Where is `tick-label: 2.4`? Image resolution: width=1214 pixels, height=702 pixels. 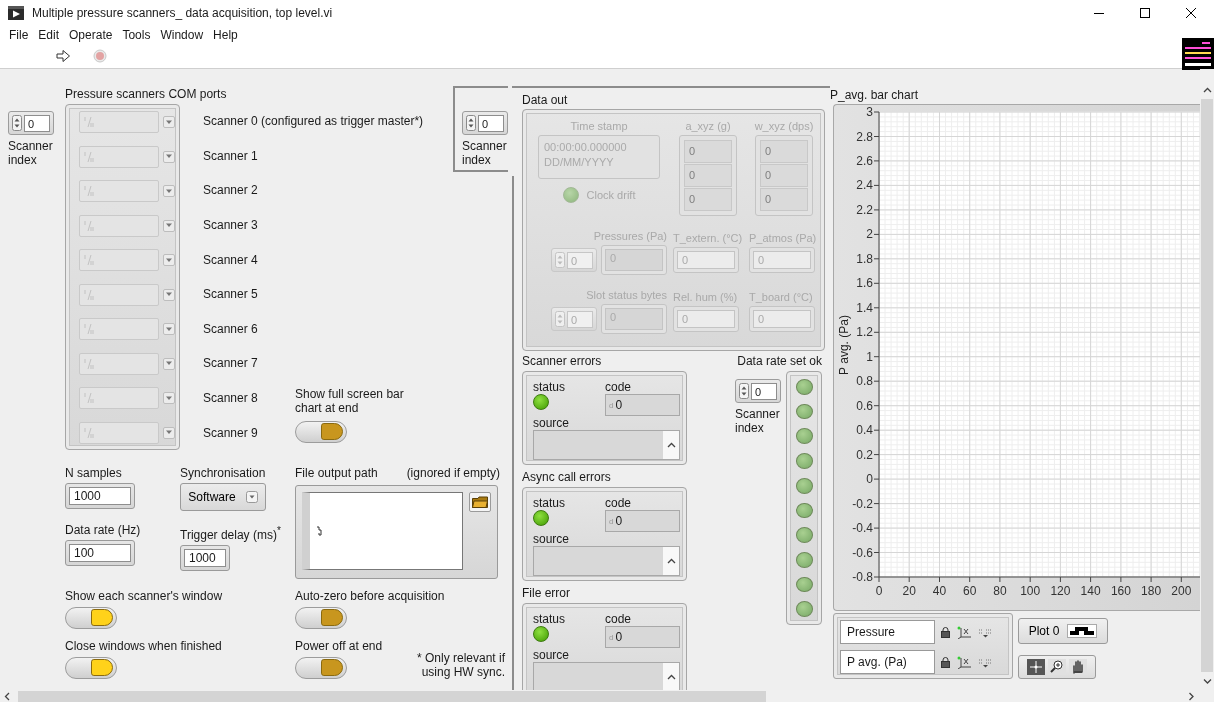
tick-label: 2.4 is located at coordinates (864, 185).